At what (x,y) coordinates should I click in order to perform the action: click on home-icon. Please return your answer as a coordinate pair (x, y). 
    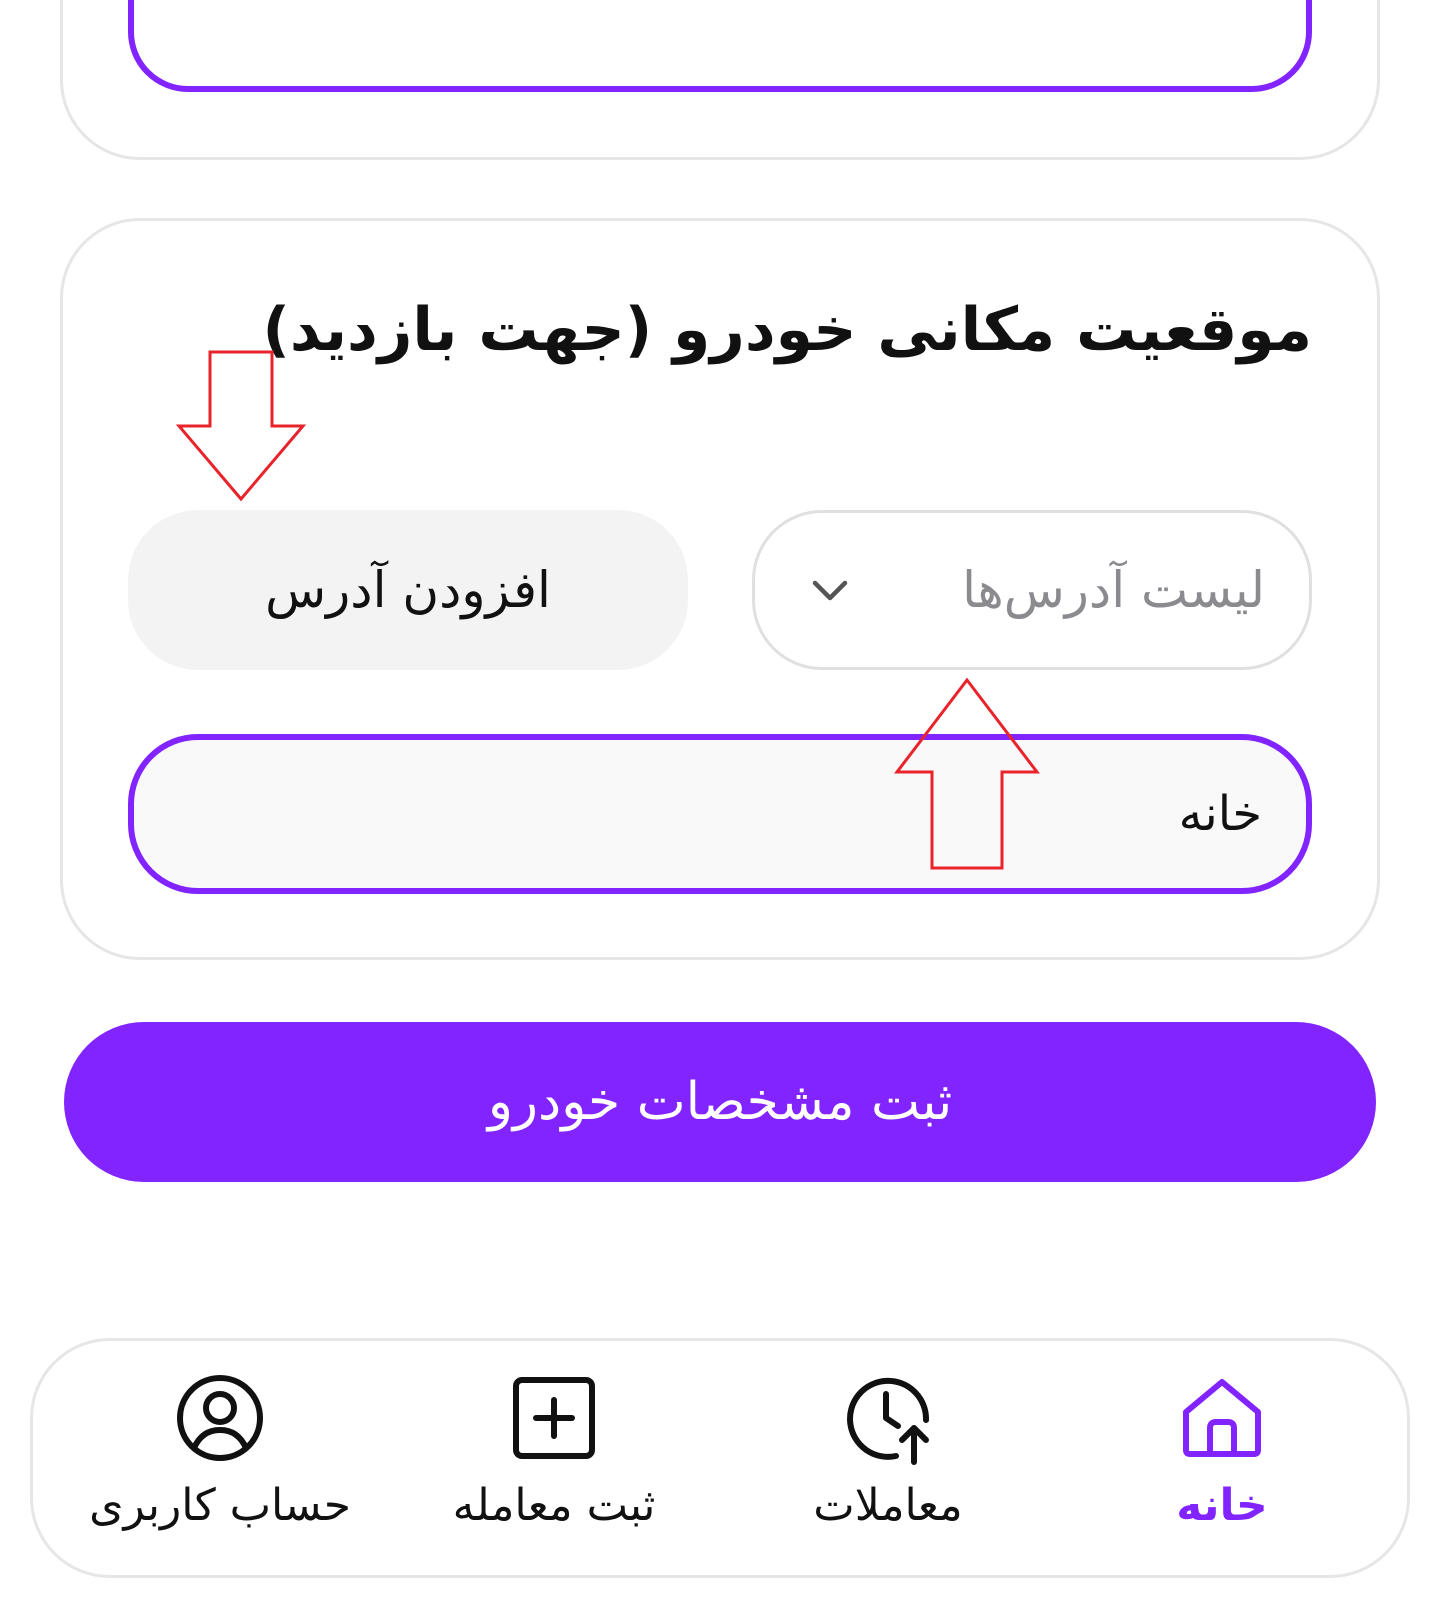
    Looking at the image, I should click on (1222, 1418).